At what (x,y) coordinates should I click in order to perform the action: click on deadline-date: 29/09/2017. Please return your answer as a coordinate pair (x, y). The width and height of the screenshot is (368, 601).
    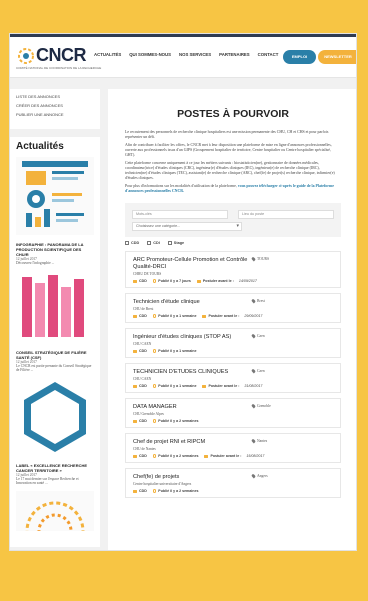
    Looking at the image, I should click on (253, 316).